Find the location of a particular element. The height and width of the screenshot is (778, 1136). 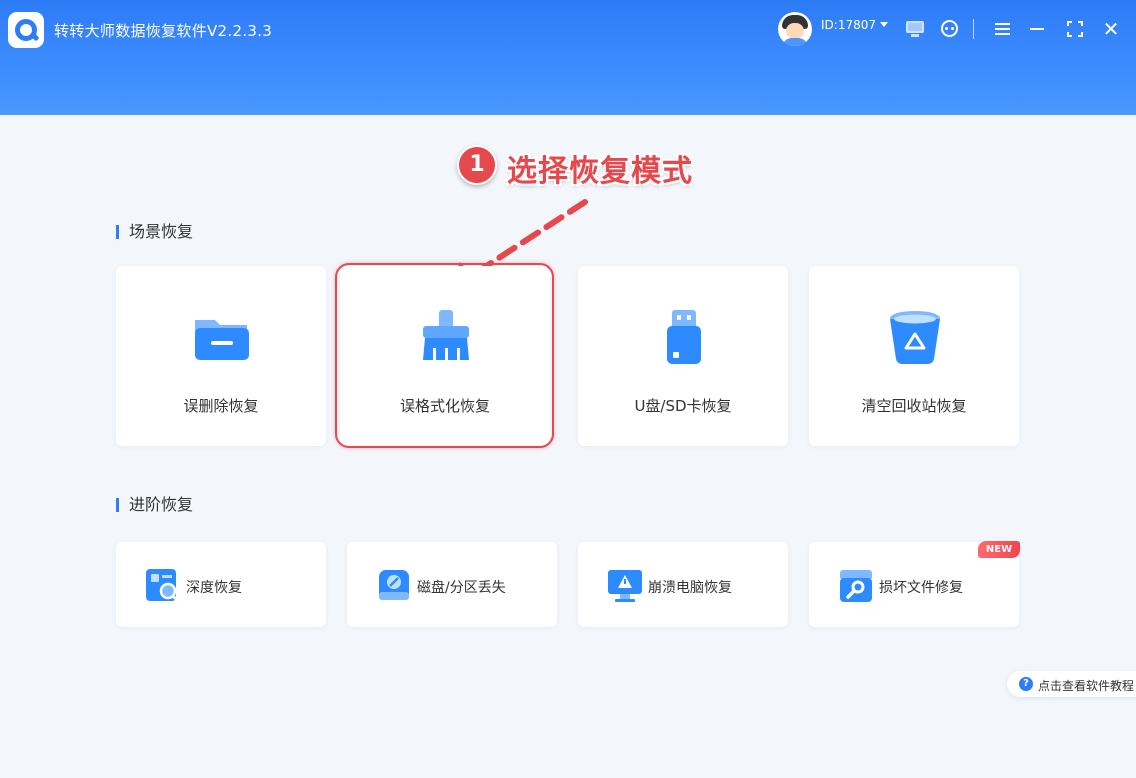

deep-scan-icon is located at coordinates (163, 585).